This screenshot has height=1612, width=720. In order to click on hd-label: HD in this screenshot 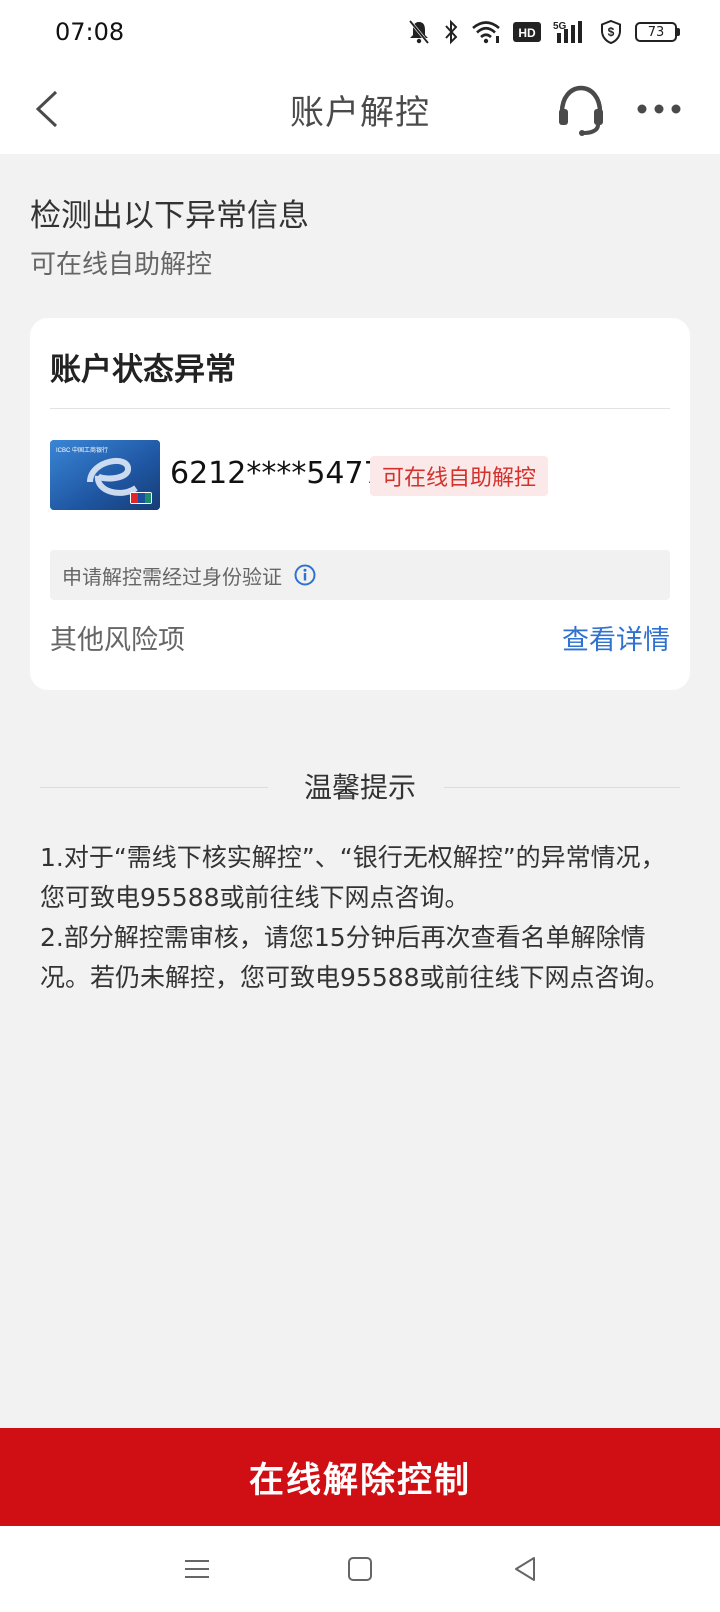, I will do `click(527, 33)`.